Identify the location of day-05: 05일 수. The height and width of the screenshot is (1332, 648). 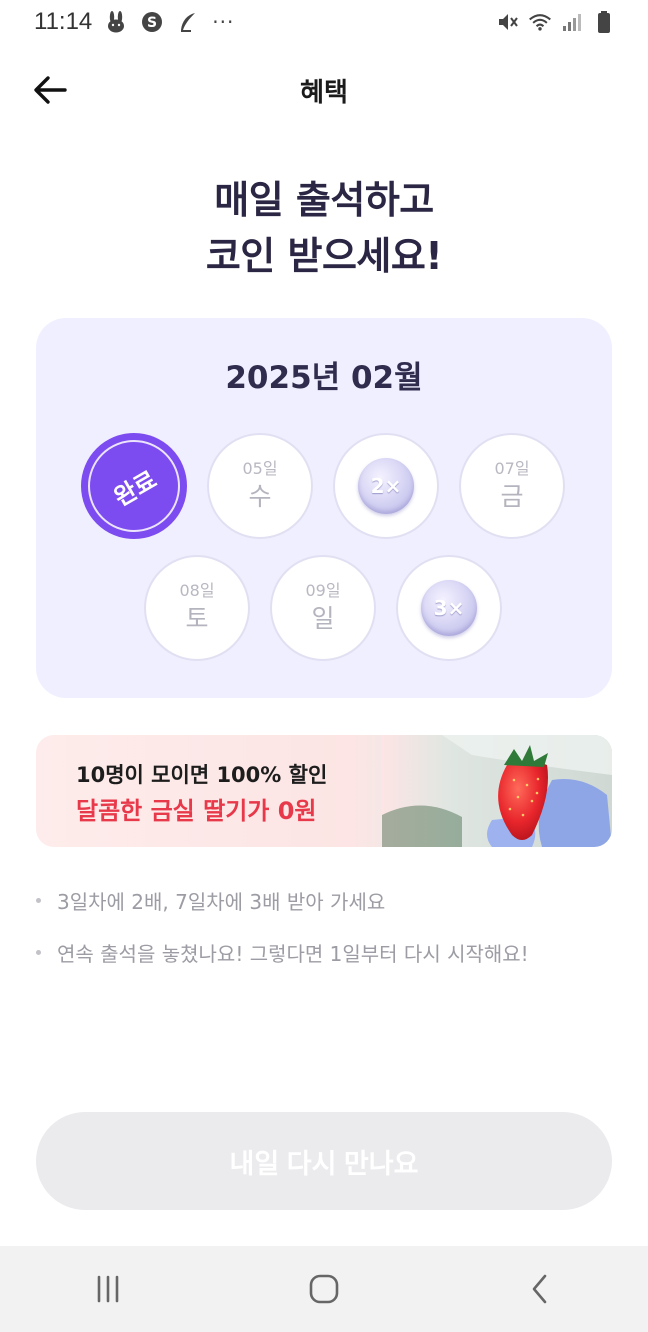
(260, 486).